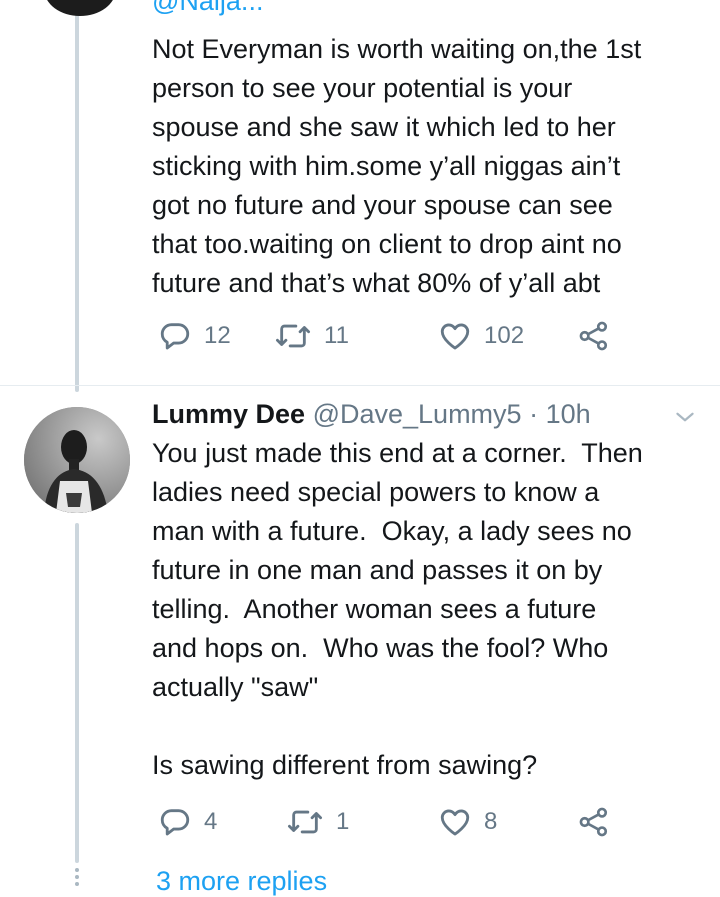 This screenshot has height=897, width=720. Describe the element at coordinates (311, 336) in the screenshot. I see `retweet-button: 11` at that location.